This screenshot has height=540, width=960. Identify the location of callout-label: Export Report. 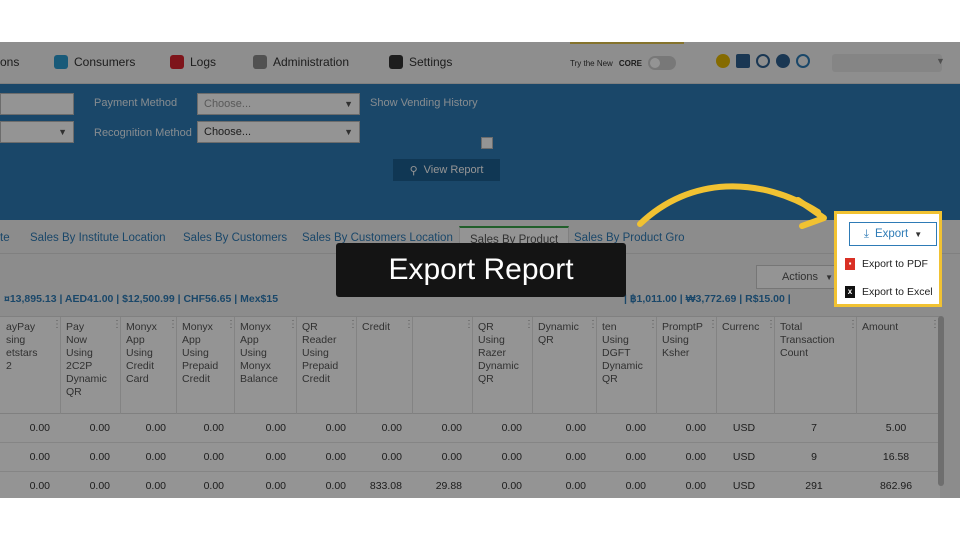
(481, 269).